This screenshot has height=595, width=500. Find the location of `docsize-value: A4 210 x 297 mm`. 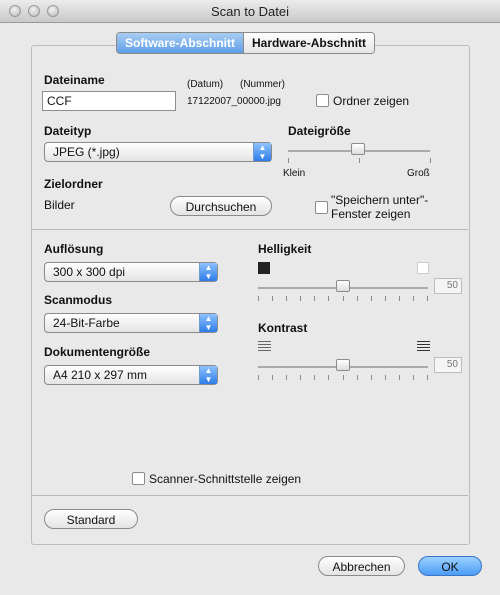

docsize-value: A4 210 x 297 mm is located at coordinates (100, 375).